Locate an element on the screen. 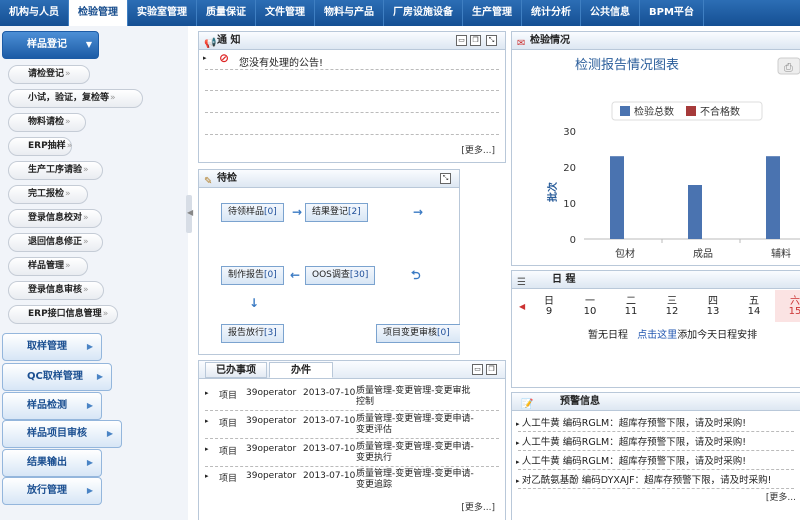 The image size is (800, 520). list-icon: ☰ is located at coordinates (521, 282).